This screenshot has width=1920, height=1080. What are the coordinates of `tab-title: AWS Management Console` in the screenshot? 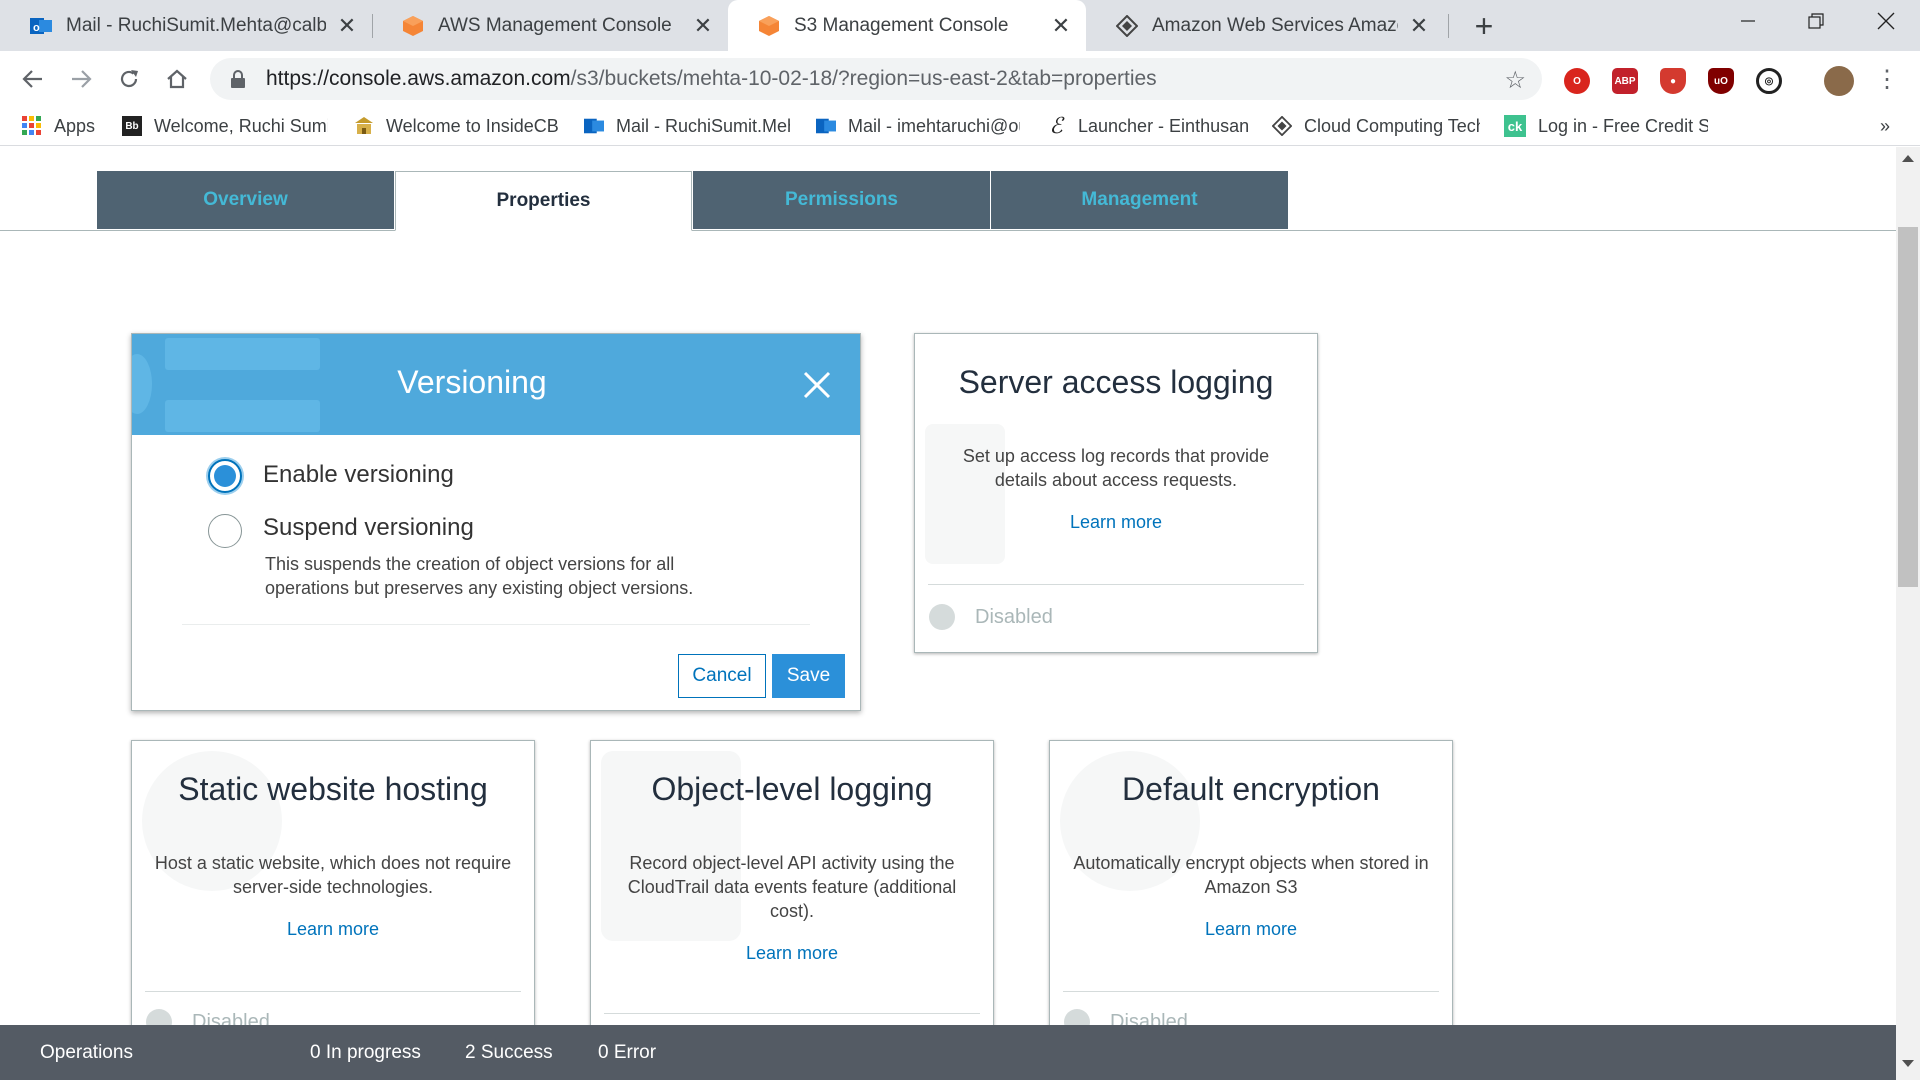 It's located at (555, 25).